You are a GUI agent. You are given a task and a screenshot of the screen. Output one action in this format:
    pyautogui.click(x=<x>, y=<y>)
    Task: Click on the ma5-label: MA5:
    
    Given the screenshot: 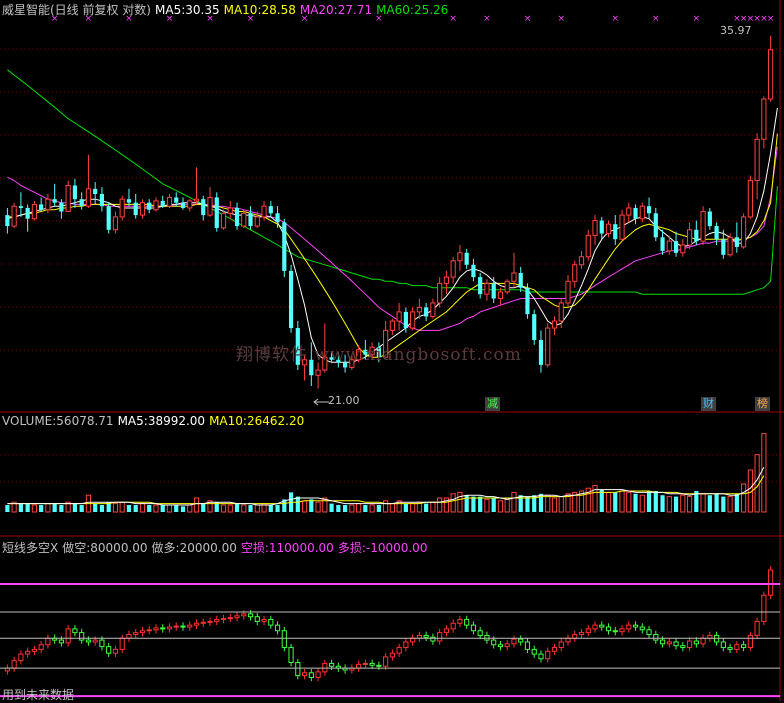 What is the action you would take?
    pyautogui.click(x=170, y=10)
    